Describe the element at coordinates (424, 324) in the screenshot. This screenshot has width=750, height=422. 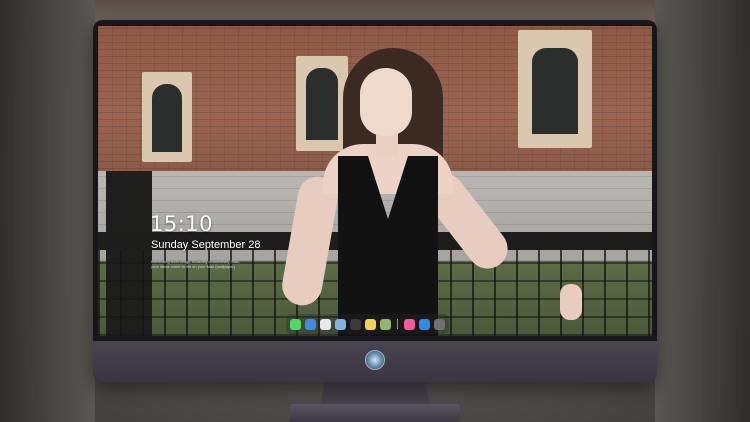
I see `app-store-icon` at that location.